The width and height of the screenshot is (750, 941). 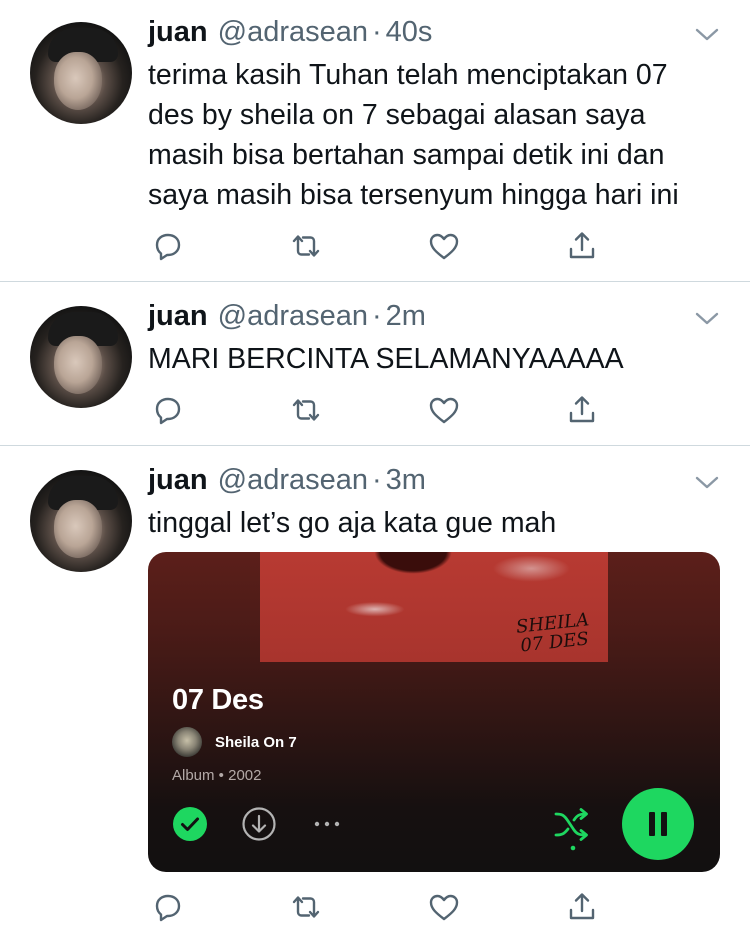 I want to click on pause-icon, so click(x=658, y=824).